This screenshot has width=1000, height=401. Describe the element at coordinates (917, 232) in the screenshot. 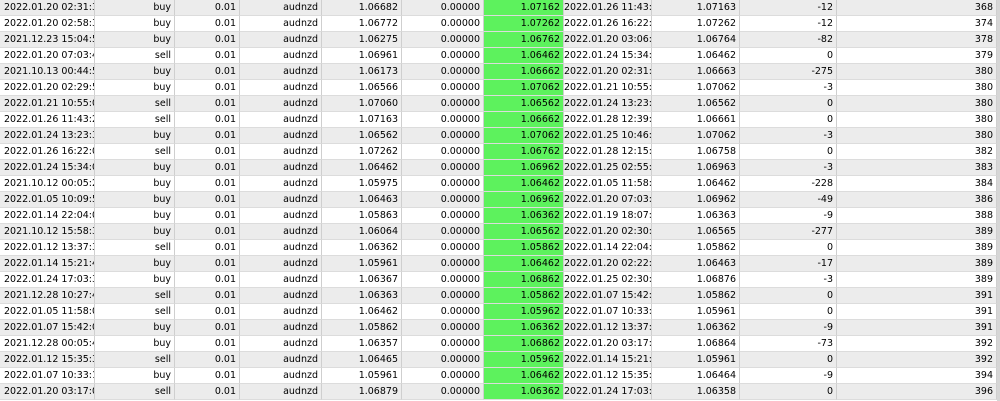

I see `duration-cell: 389` at that location.